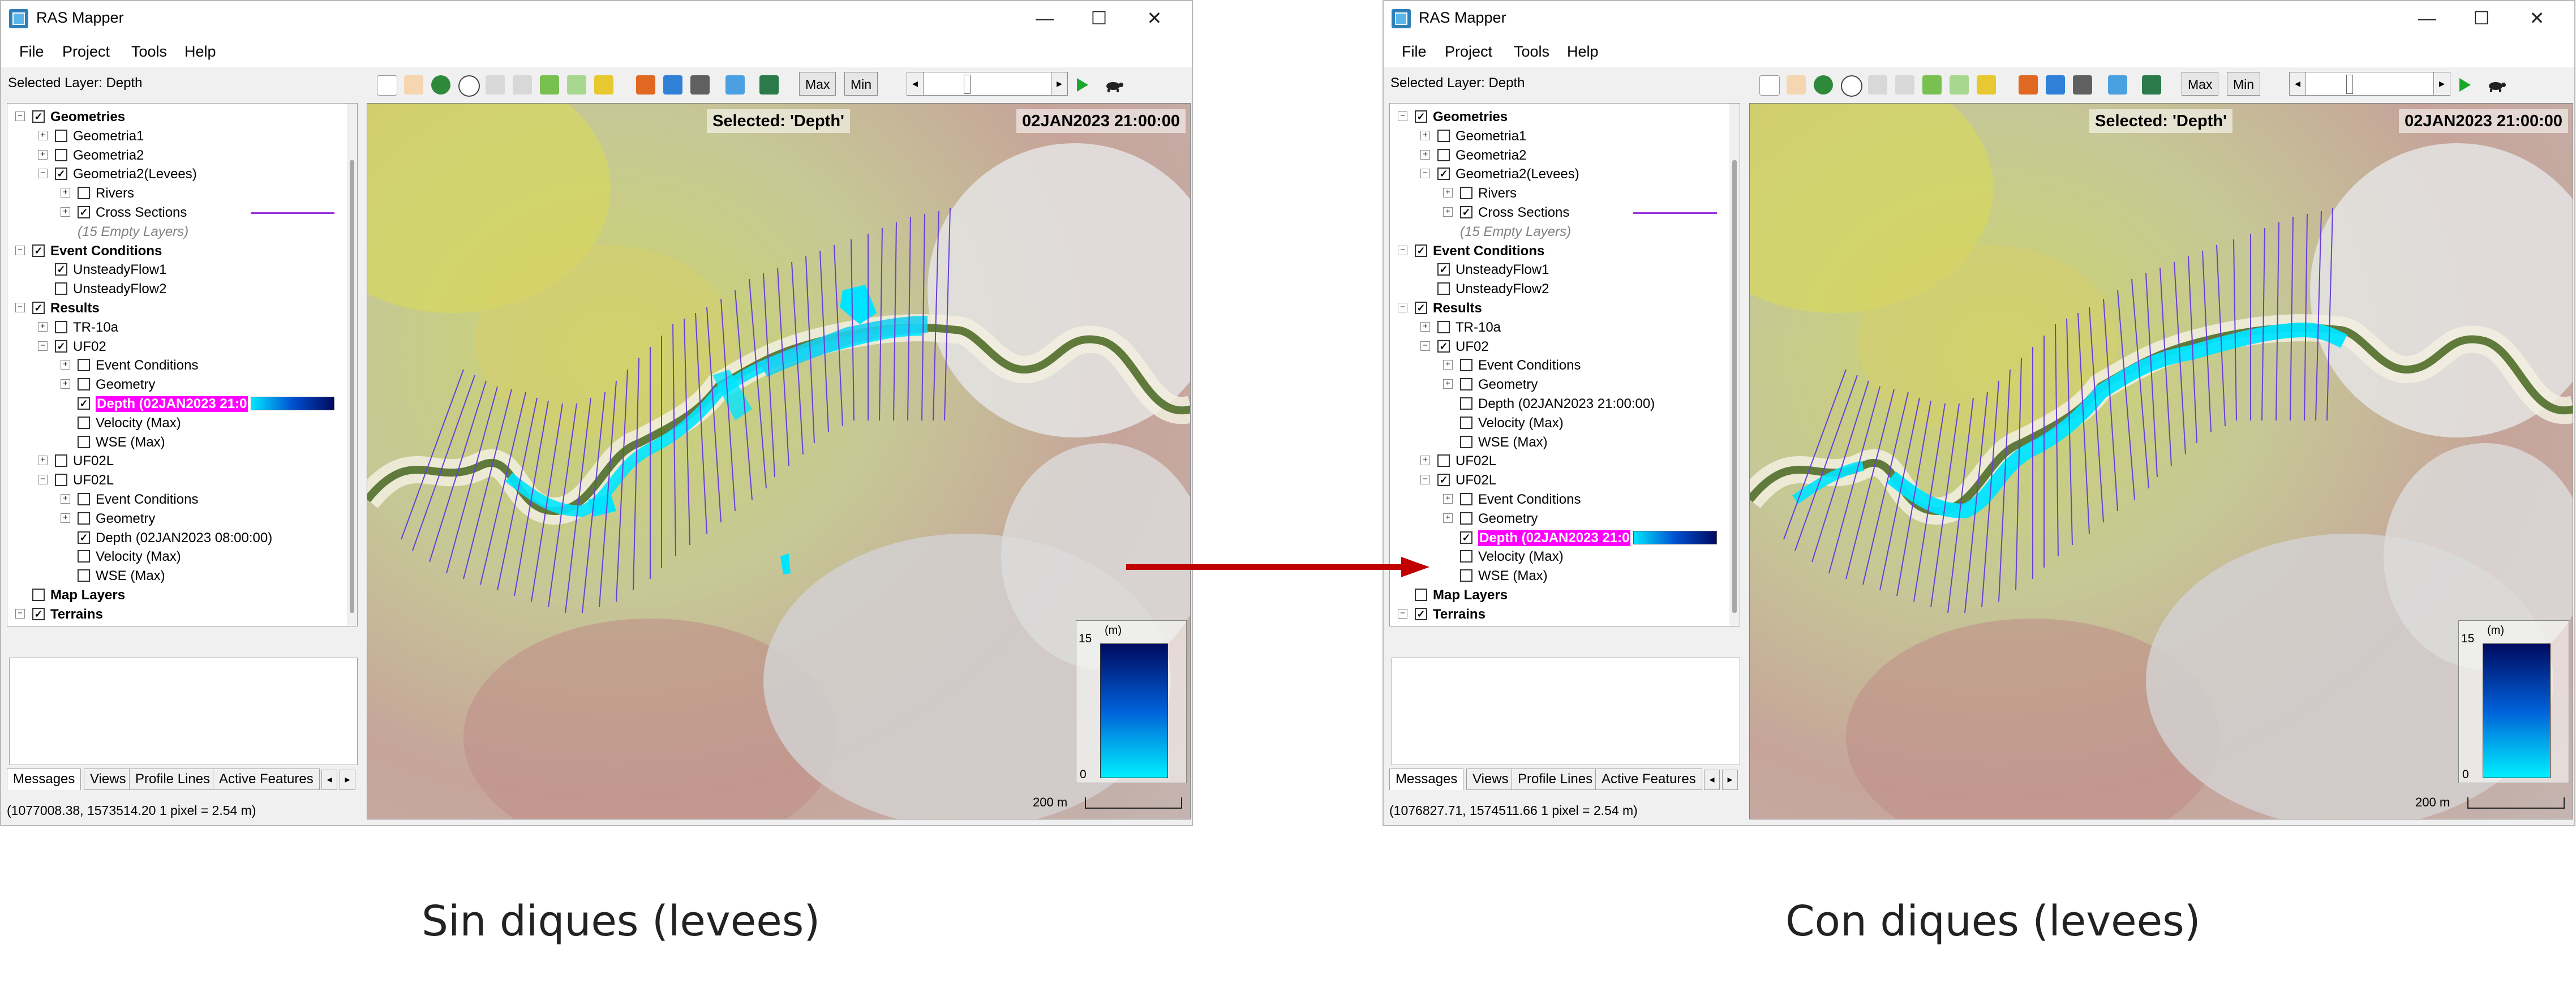 This screenshot has height=983, width=2576. Describe the element at coordinates (2117, 85) in the screenshot. I see `layers-icon` at that location.